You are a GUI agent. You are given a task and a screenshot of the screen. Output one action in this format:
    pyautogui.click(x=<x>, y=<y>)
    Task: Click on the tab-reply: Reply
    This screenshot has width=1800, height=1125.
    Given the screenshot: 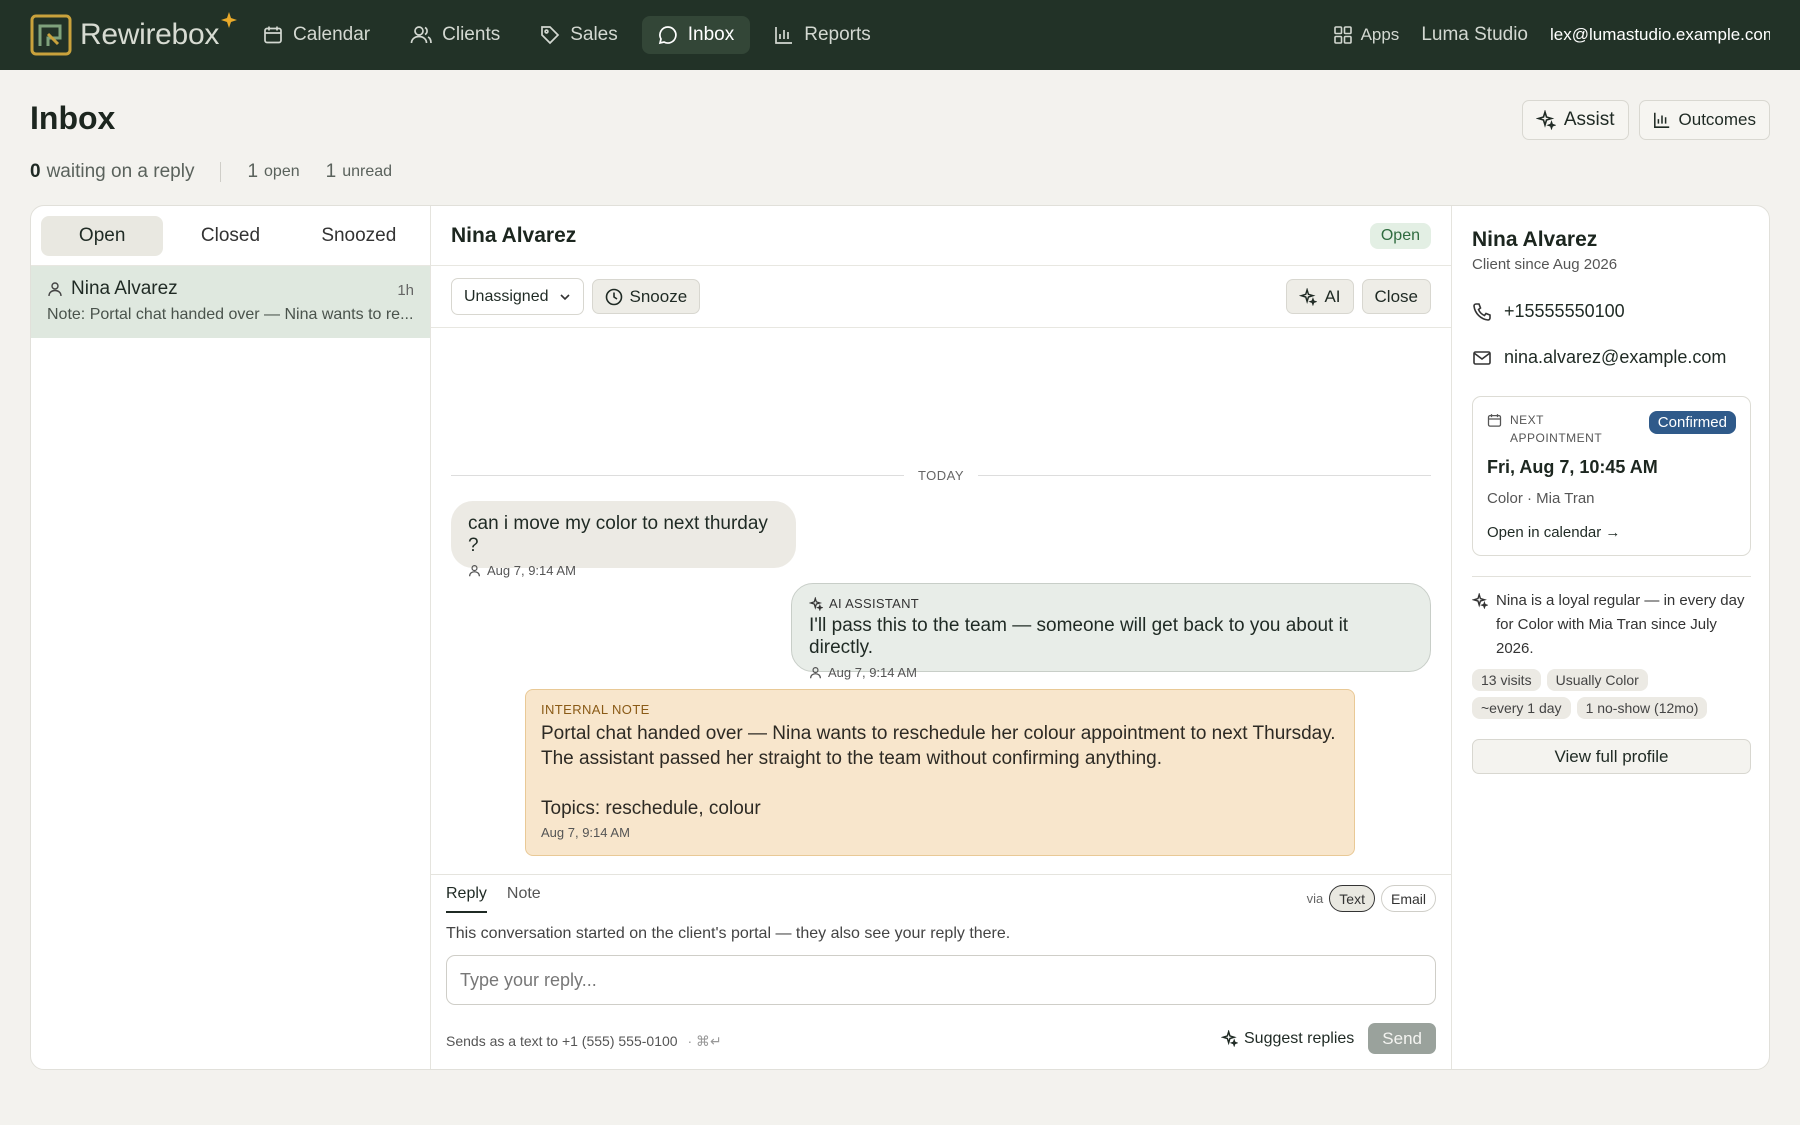 What is the action you would take?
    pyautogui.click(x=466, y=899)
    